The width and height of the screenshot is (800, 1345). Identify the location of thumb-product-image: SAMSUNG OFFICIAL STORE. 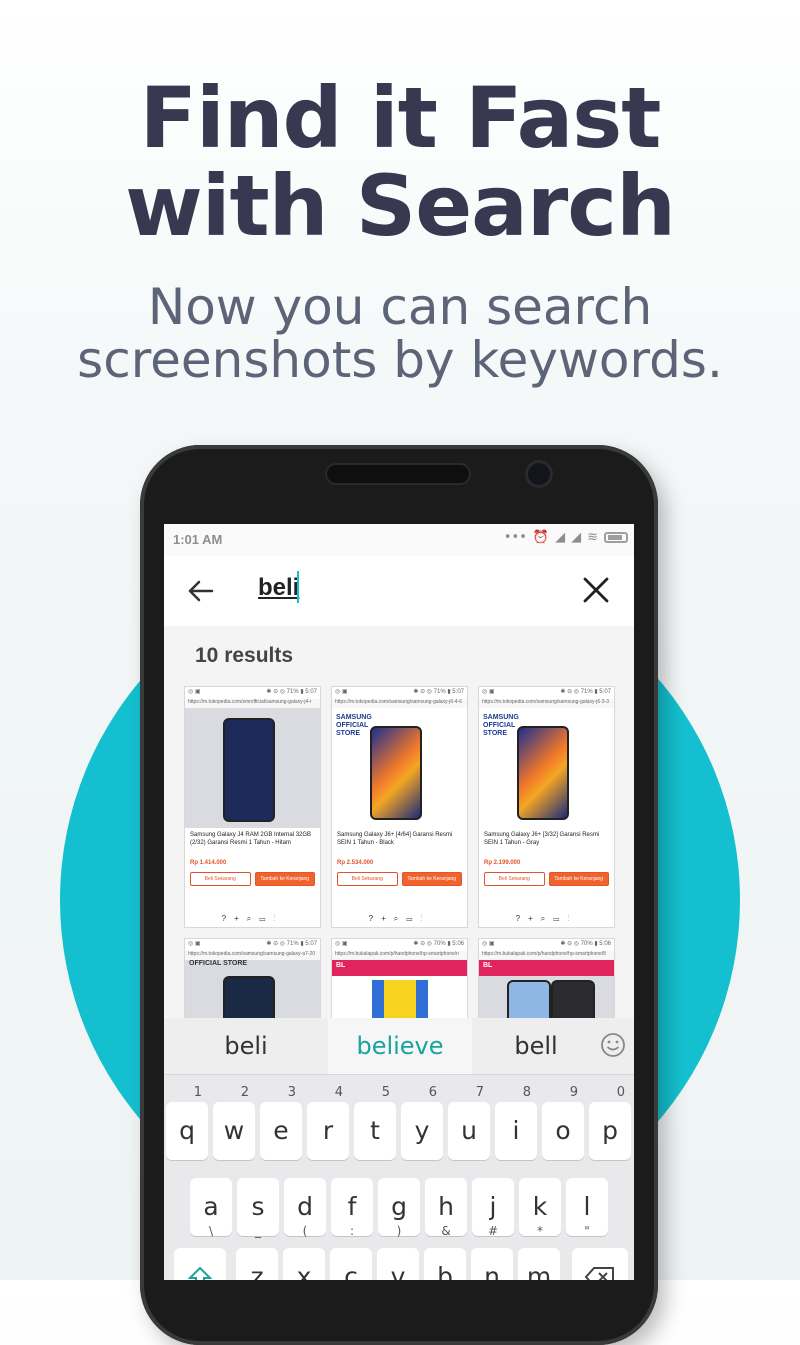
(399, 768).